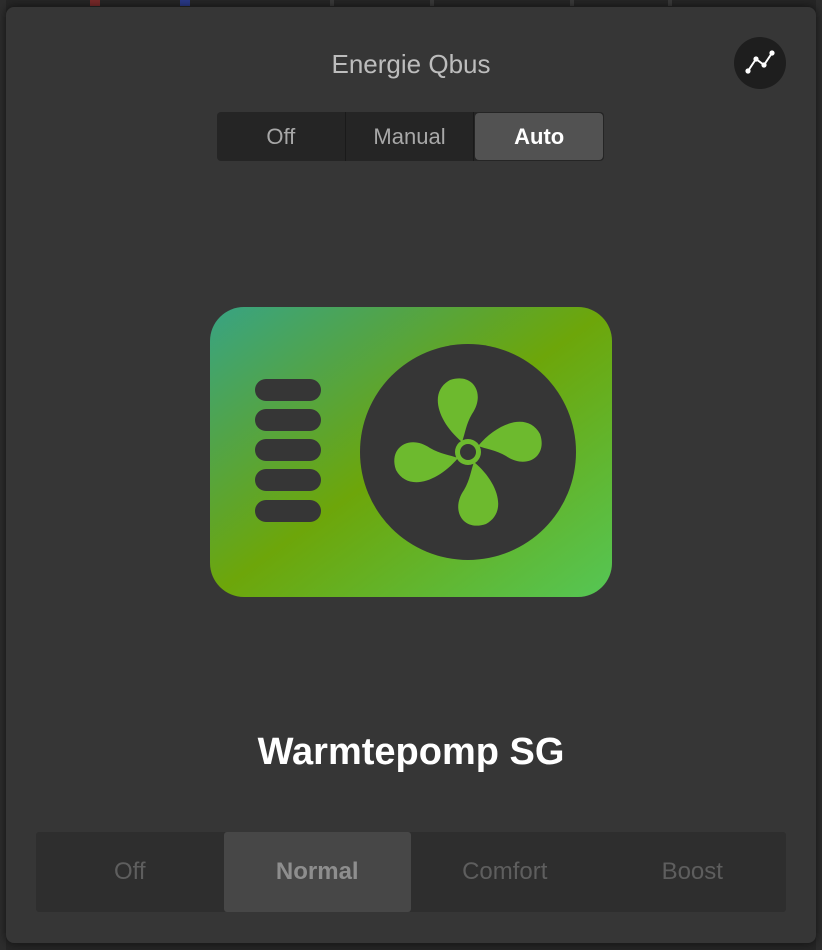 The image size is (822, 950). I want to click on mode-option-manual: Manual, so click(410, 136).